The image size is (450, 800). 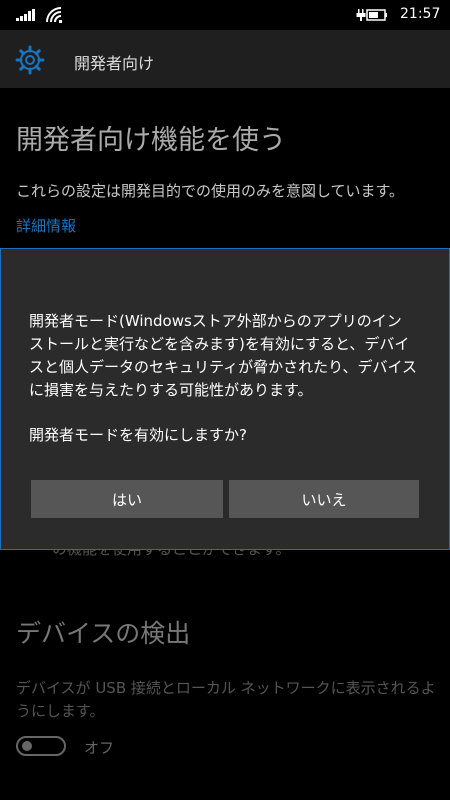 I want to click on battery-icon, so click(x=376, y=15).